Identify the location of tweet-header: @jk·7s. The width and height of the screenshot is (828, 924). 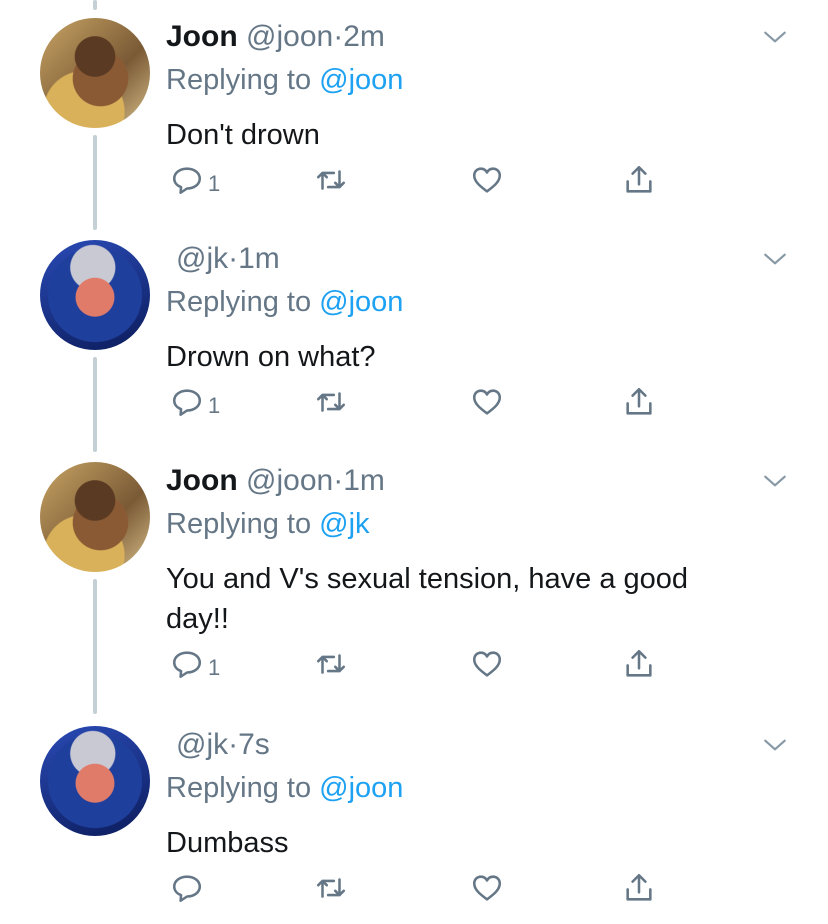
(218, 745).